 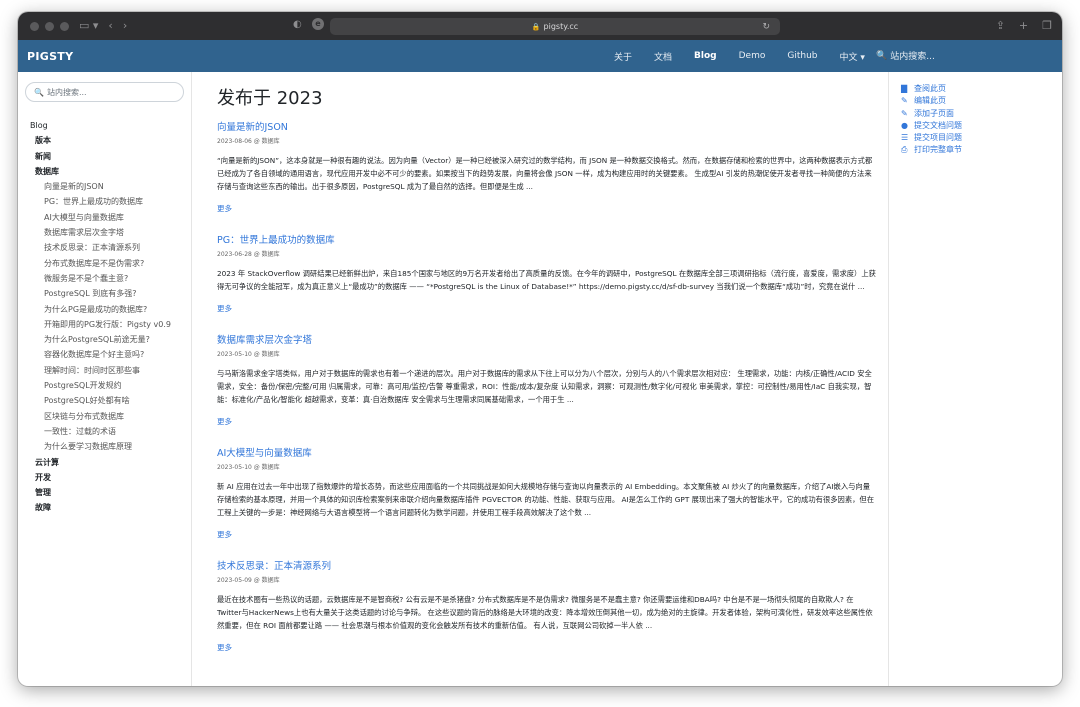 What do you see at coordinates (107, 385) in the screenshot?
I see `sidebar-item: PostgreSQL开发规约` at bounding box center [107, 385].